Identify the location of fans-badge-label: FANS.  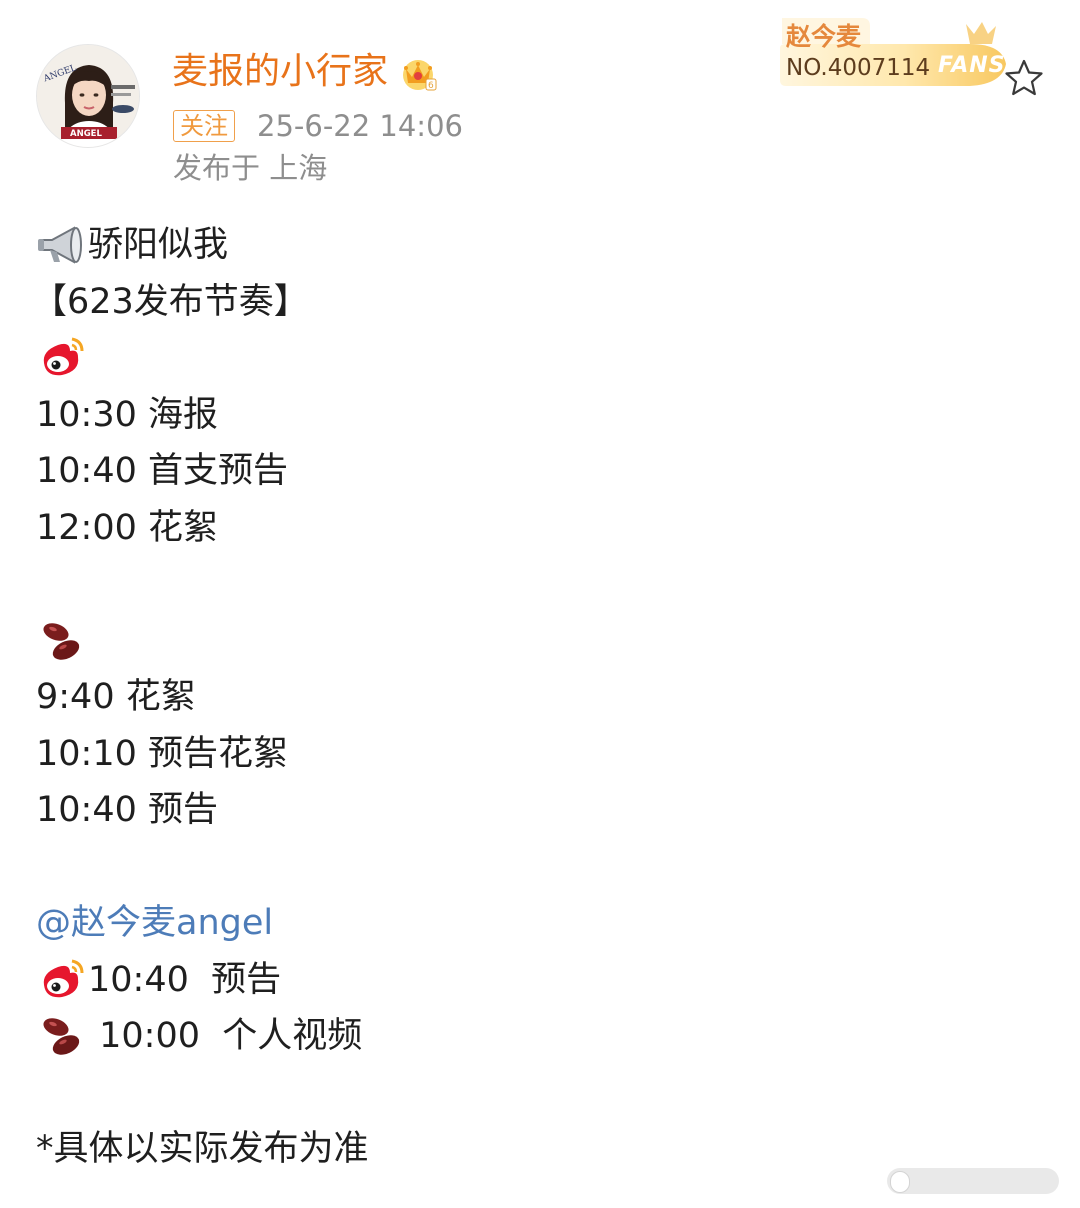
(972, 65).